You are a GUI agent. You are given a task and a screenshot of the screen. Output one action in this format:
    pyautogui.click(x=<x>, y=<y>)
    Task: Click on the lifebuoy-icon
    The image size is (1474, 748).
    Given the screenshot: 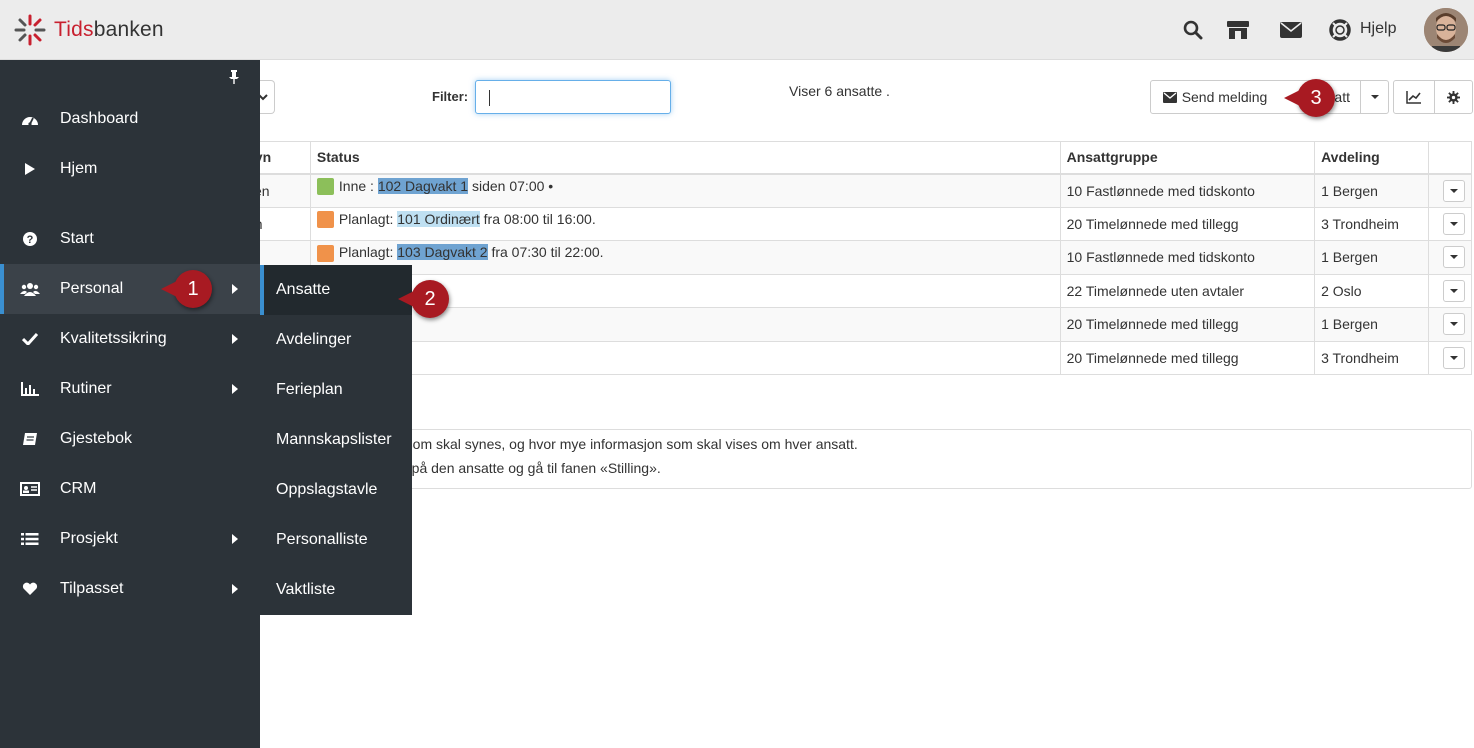 What is the action you would take?
    pyautogui.click(x=1340, y=30)
    